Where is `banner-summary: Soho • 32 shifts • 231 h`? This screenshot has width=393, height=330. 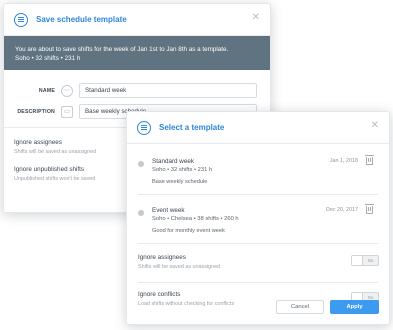 banner-summary: Soho • 32 shifts • 231 h is located at coordinates (48, 58).